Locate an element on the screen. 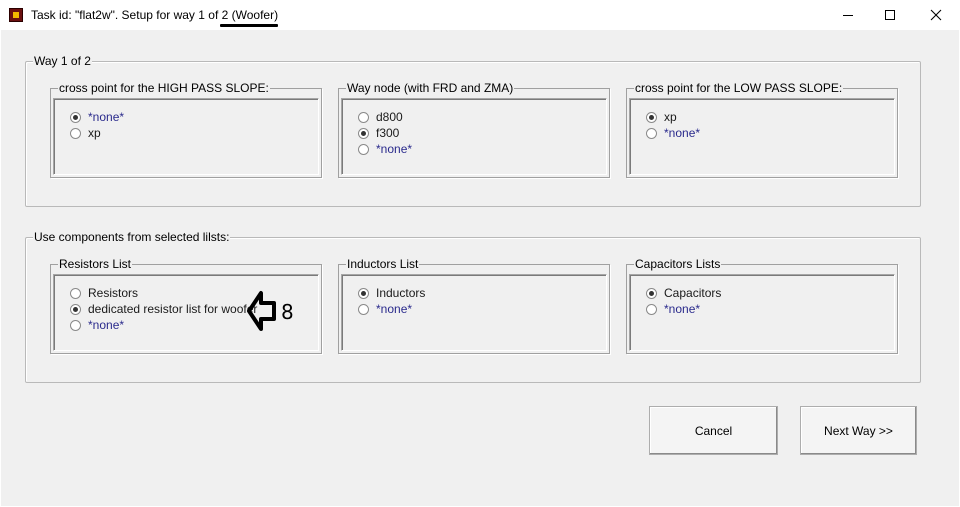 The width and height of the screenshot is (960, 507). maximize-icon is located at coordinates (890, 15).